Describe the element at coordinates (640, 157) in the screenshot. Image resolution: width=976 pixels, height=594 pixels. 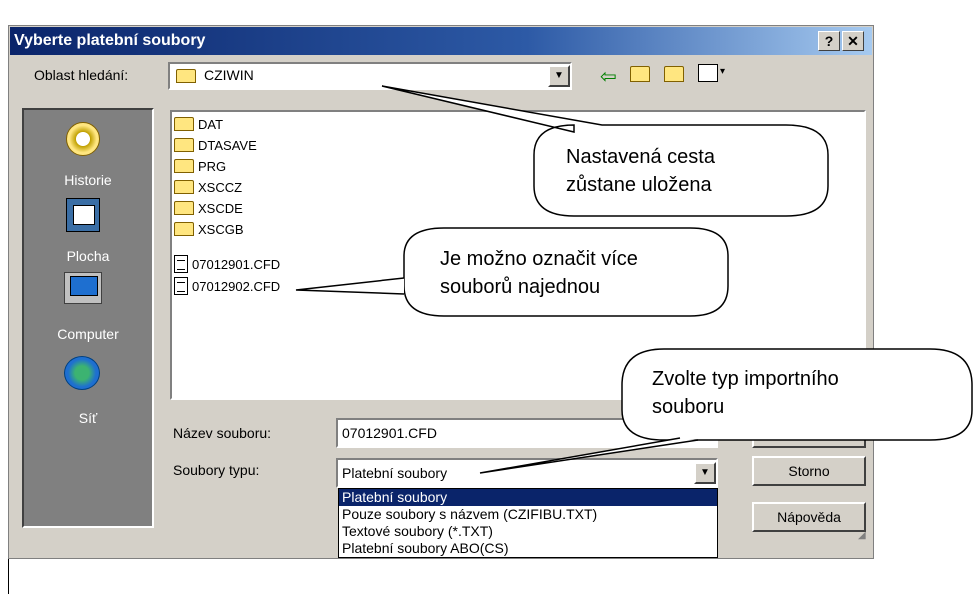
I see `callout-1-text-line1: Nastavená cesta` at that location.